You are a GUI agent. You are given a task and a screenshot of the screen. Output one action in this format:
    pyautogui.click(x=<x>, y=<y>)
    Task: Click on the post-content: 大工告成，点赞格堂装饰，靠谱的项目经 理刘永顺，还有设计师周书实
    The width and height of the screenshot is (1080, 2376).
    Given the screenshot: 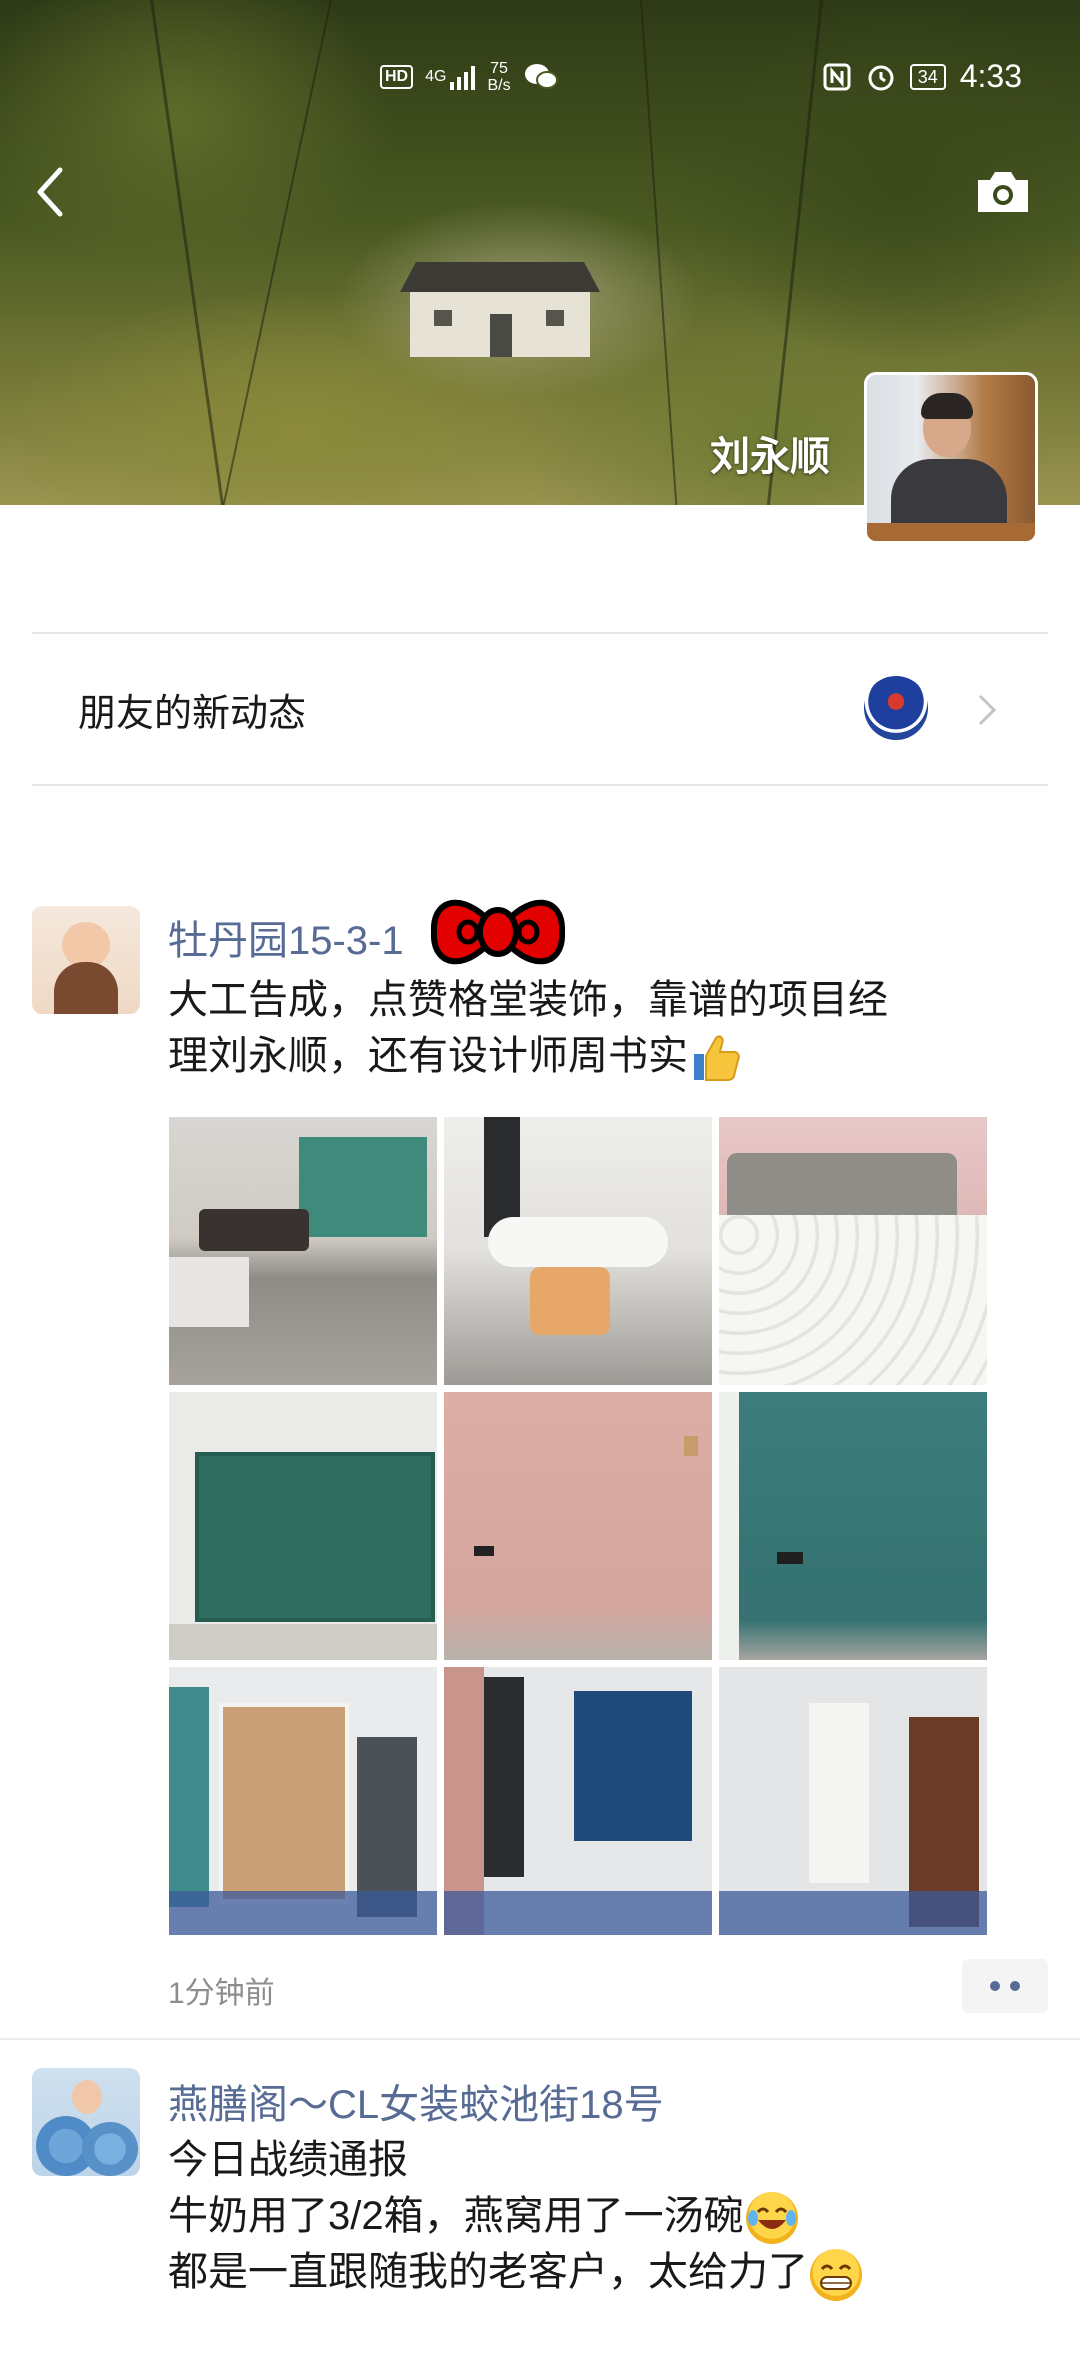 What is the action you would take?
    pyautogui.click(x=598, y=1028)
    